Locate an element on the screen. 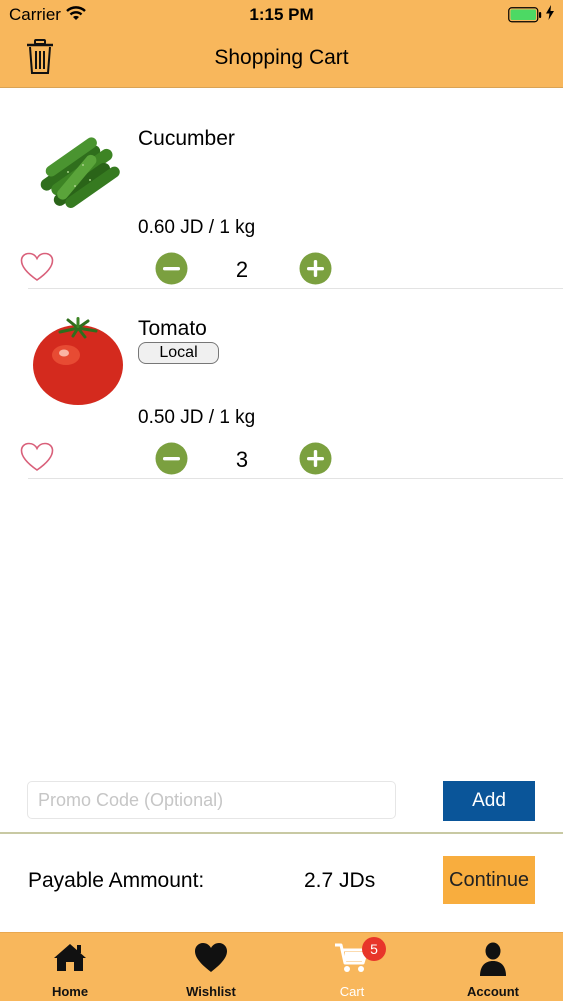  item-price: 0.50 JD / 1 kg is located at coordinates (197, 417).